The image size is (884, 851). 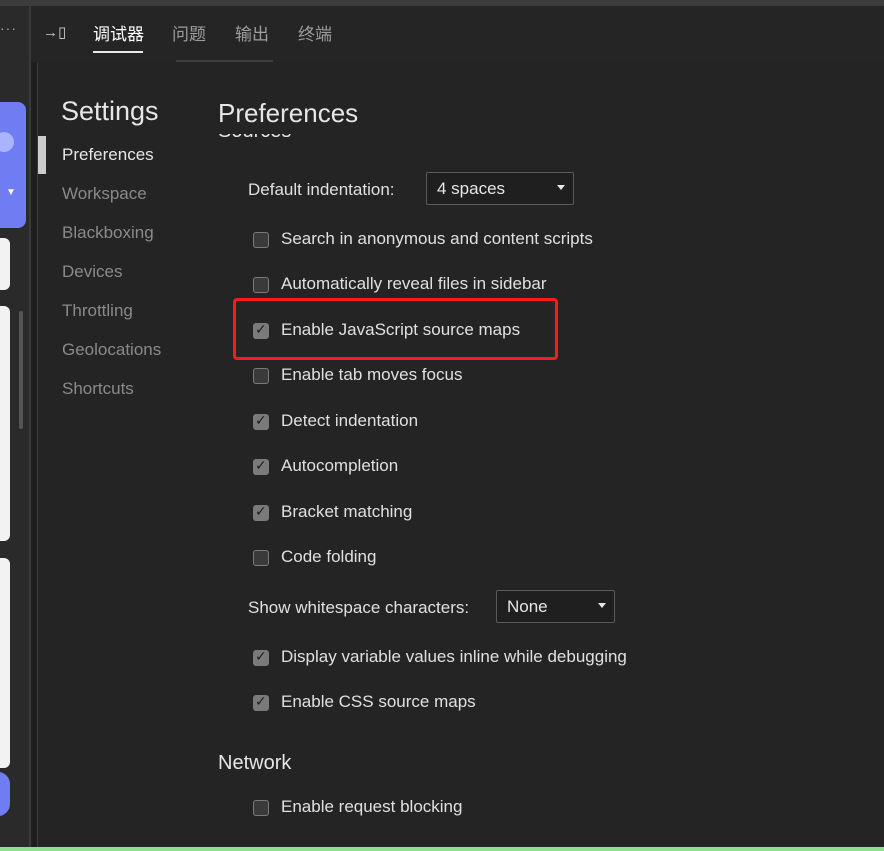 What do you see at coordinates (340, 465) in the screenshot?
I see `checkbox-label: Autocompletion` at bounding box center [340, 465].